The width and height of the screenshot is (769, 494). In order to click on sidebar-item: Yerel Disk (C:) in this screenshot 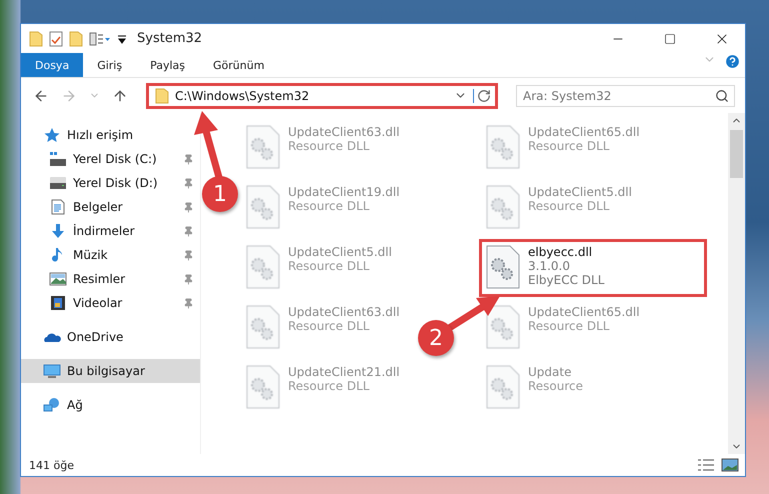, I will do `click(110, 159)`.